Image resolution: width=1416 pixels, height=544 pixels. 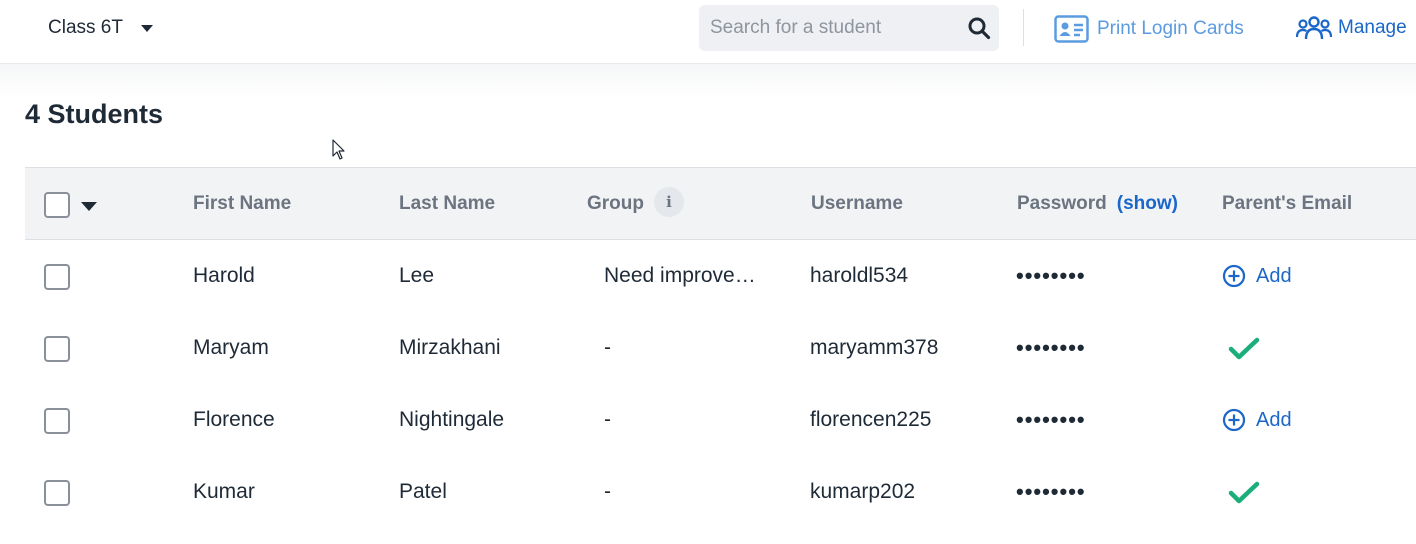 What do you see at coordinates (857, 203) in the screenshot?
I see `column-username: Username` at bounding box center [857, 203].